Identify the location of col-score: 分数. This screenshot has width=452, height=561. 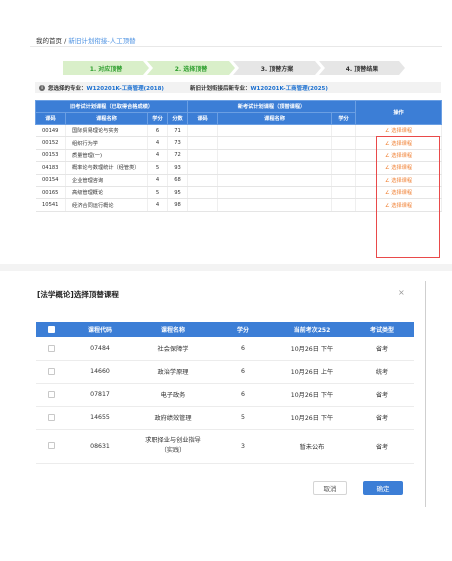
(177, 118).